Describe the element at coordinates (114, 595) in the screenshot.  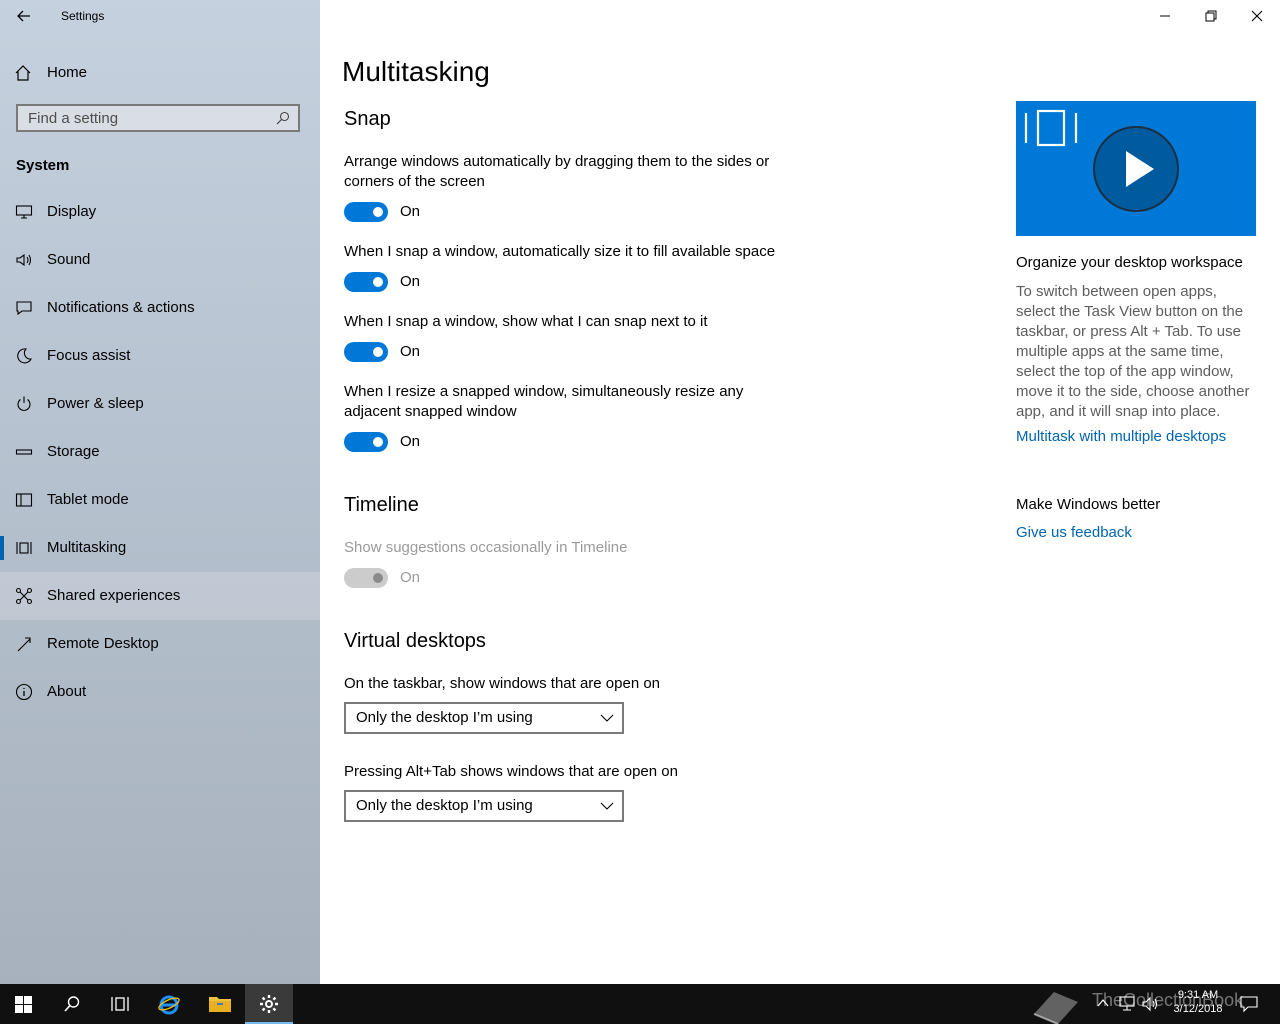
I see `sidebar-item-label: Shared experiences` at that location.